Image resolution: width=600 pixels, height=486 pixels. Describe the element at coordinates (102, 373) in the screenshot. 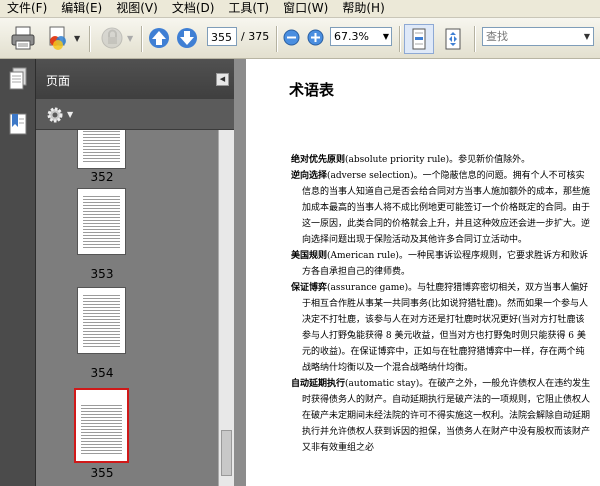

I see `thumbnail-label: 354` at that location.